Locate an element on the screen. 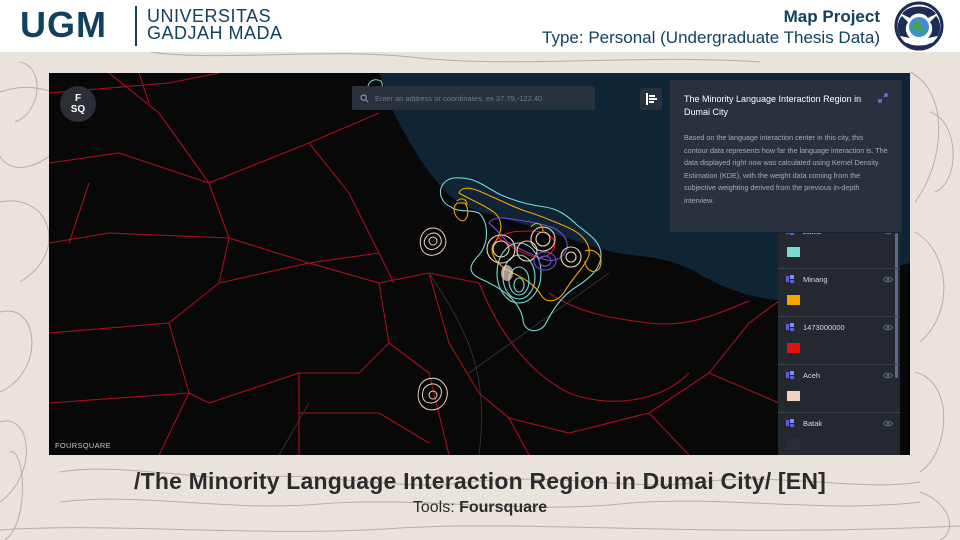 The height and width of the screenshot is (540, 960). layer-item: Minang is located at coordinates (839, 293).